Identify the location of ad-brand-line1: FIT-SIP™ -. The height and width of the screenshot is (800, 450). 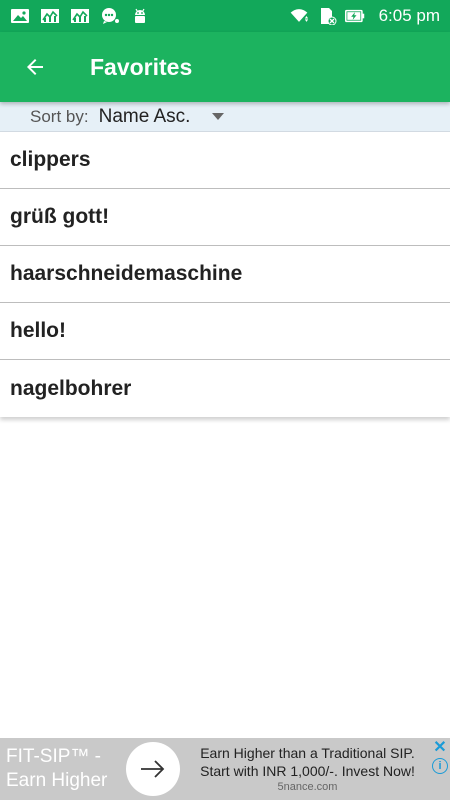
(53, 756).